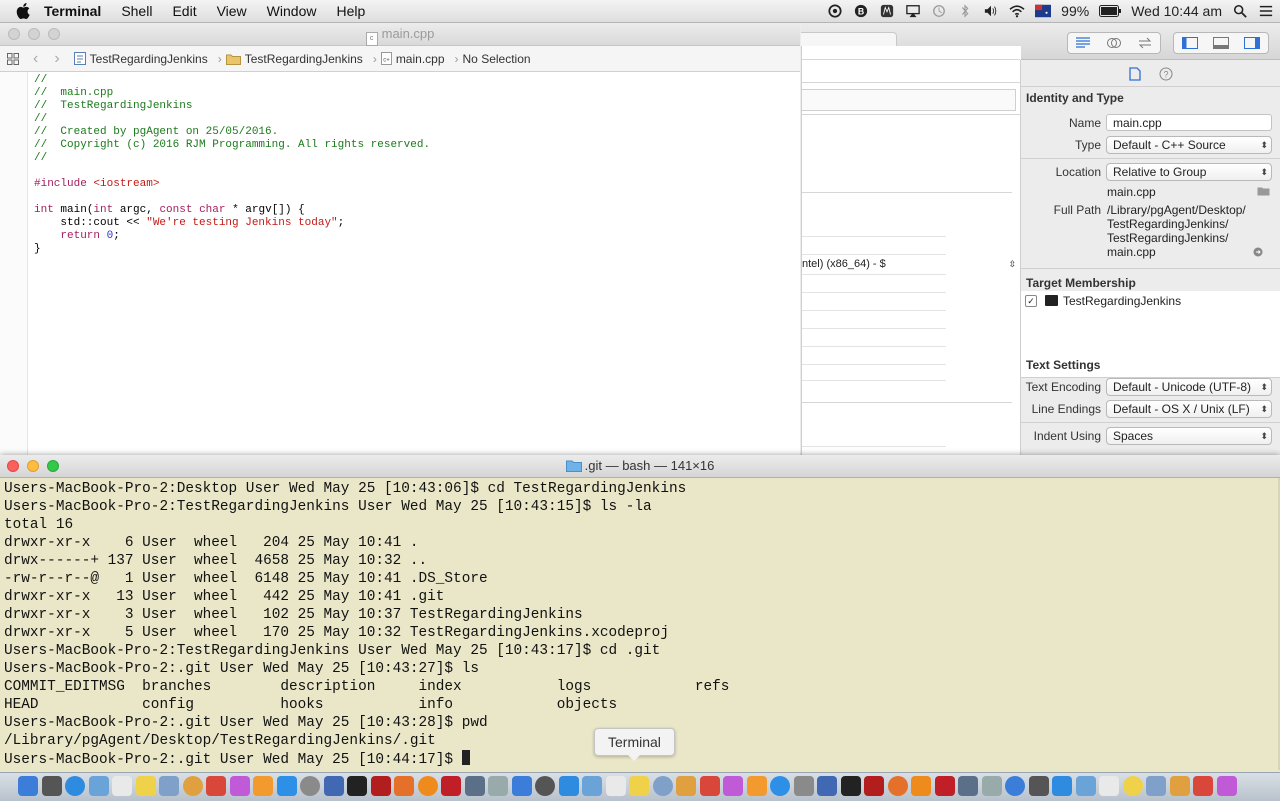  What do you see at coordinates (1075, 11) in the screenshot?
I see `battery-percent: 99%` at bounding box center [1075, 11].